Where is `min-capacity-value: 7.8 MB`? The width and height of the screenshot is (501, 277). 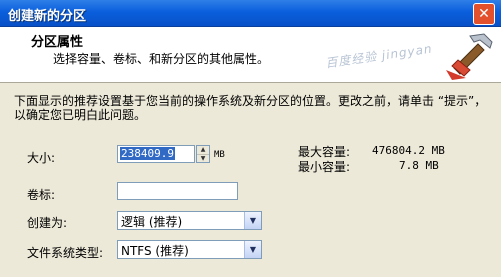
min-capacity-value: 7.8 MB is located at coordinates (419, 165).